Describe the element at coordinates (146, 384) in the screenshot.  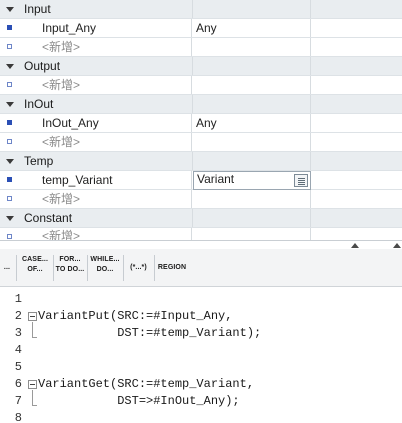
I see `code-line: VariantGet(SRC:=#temp_Variant,` at that location.